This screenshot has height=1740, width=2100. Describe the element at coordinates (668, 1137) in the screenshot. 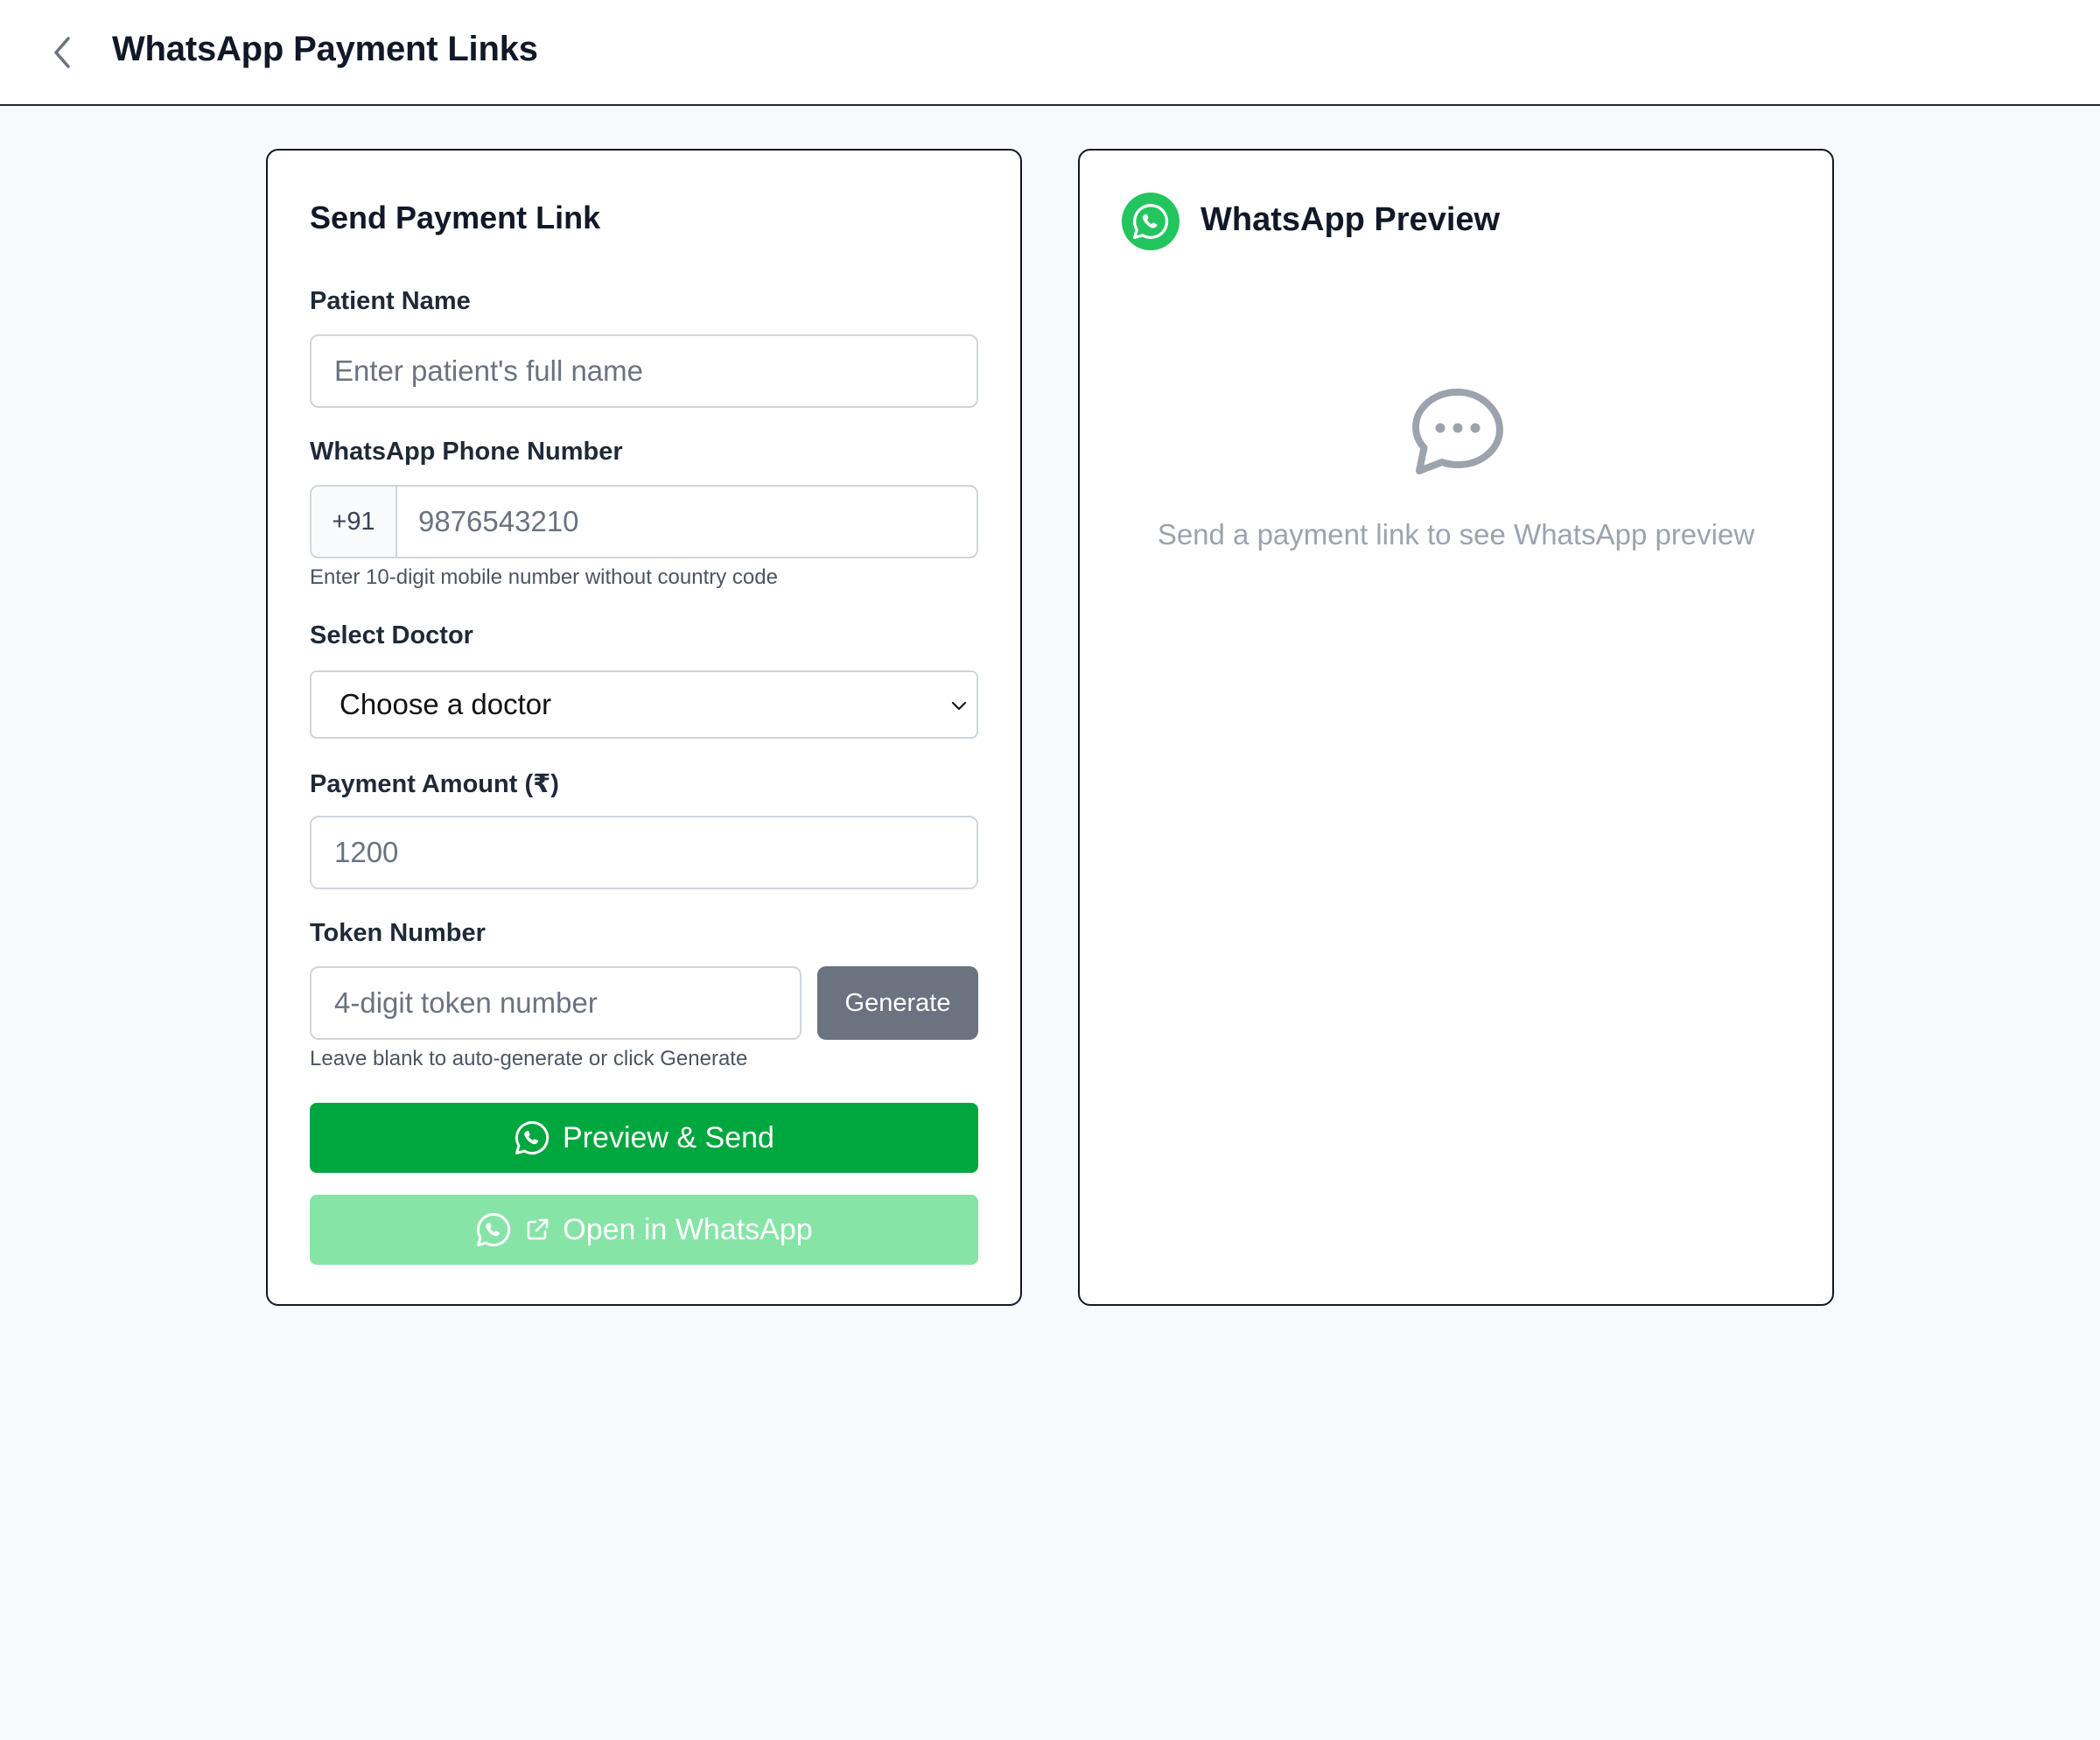

I see `preview-send-label: Preview & Send` at that location.